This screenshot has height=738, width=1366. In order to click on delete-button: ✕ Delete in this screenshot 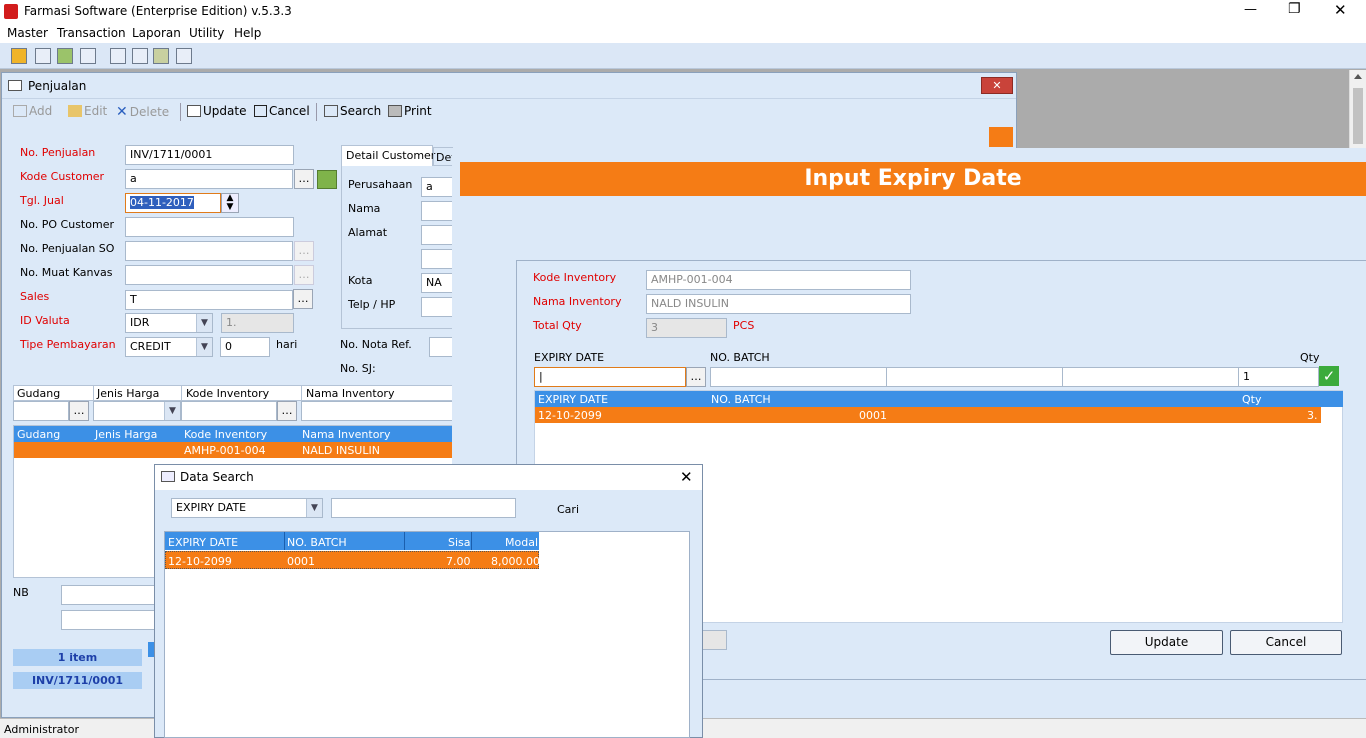, I will do `click(142, 112)`.